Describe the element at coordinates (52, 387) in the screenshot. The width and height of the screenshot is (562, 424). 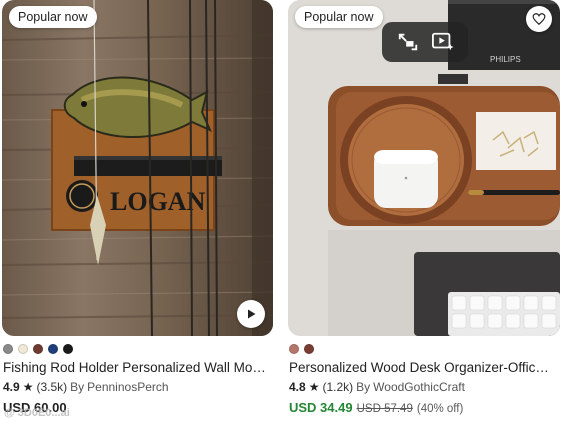
I see `review-count: (3.5k)` at that location.